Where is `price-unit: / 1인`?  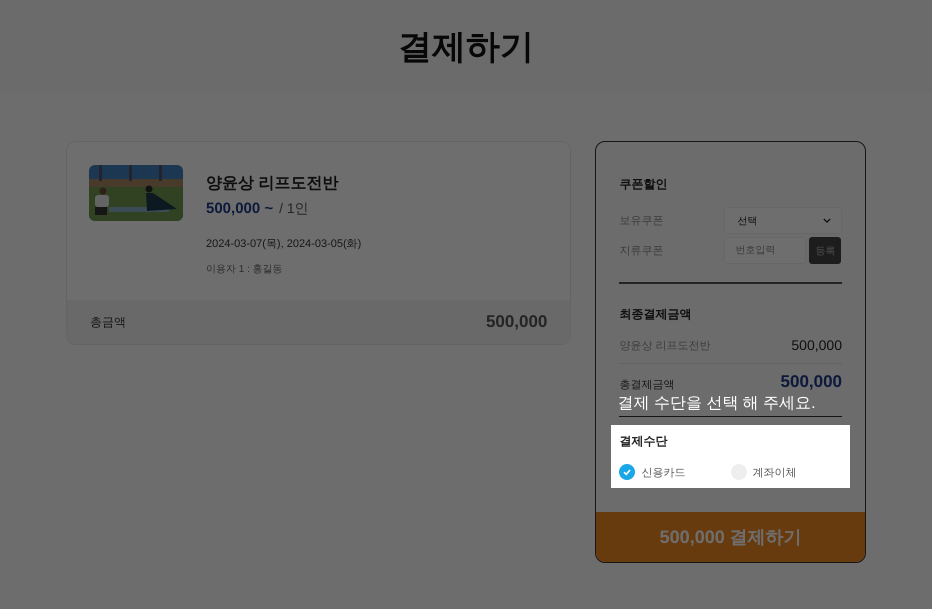 price-unit: / 1인 is located at coordinates (294, 209).